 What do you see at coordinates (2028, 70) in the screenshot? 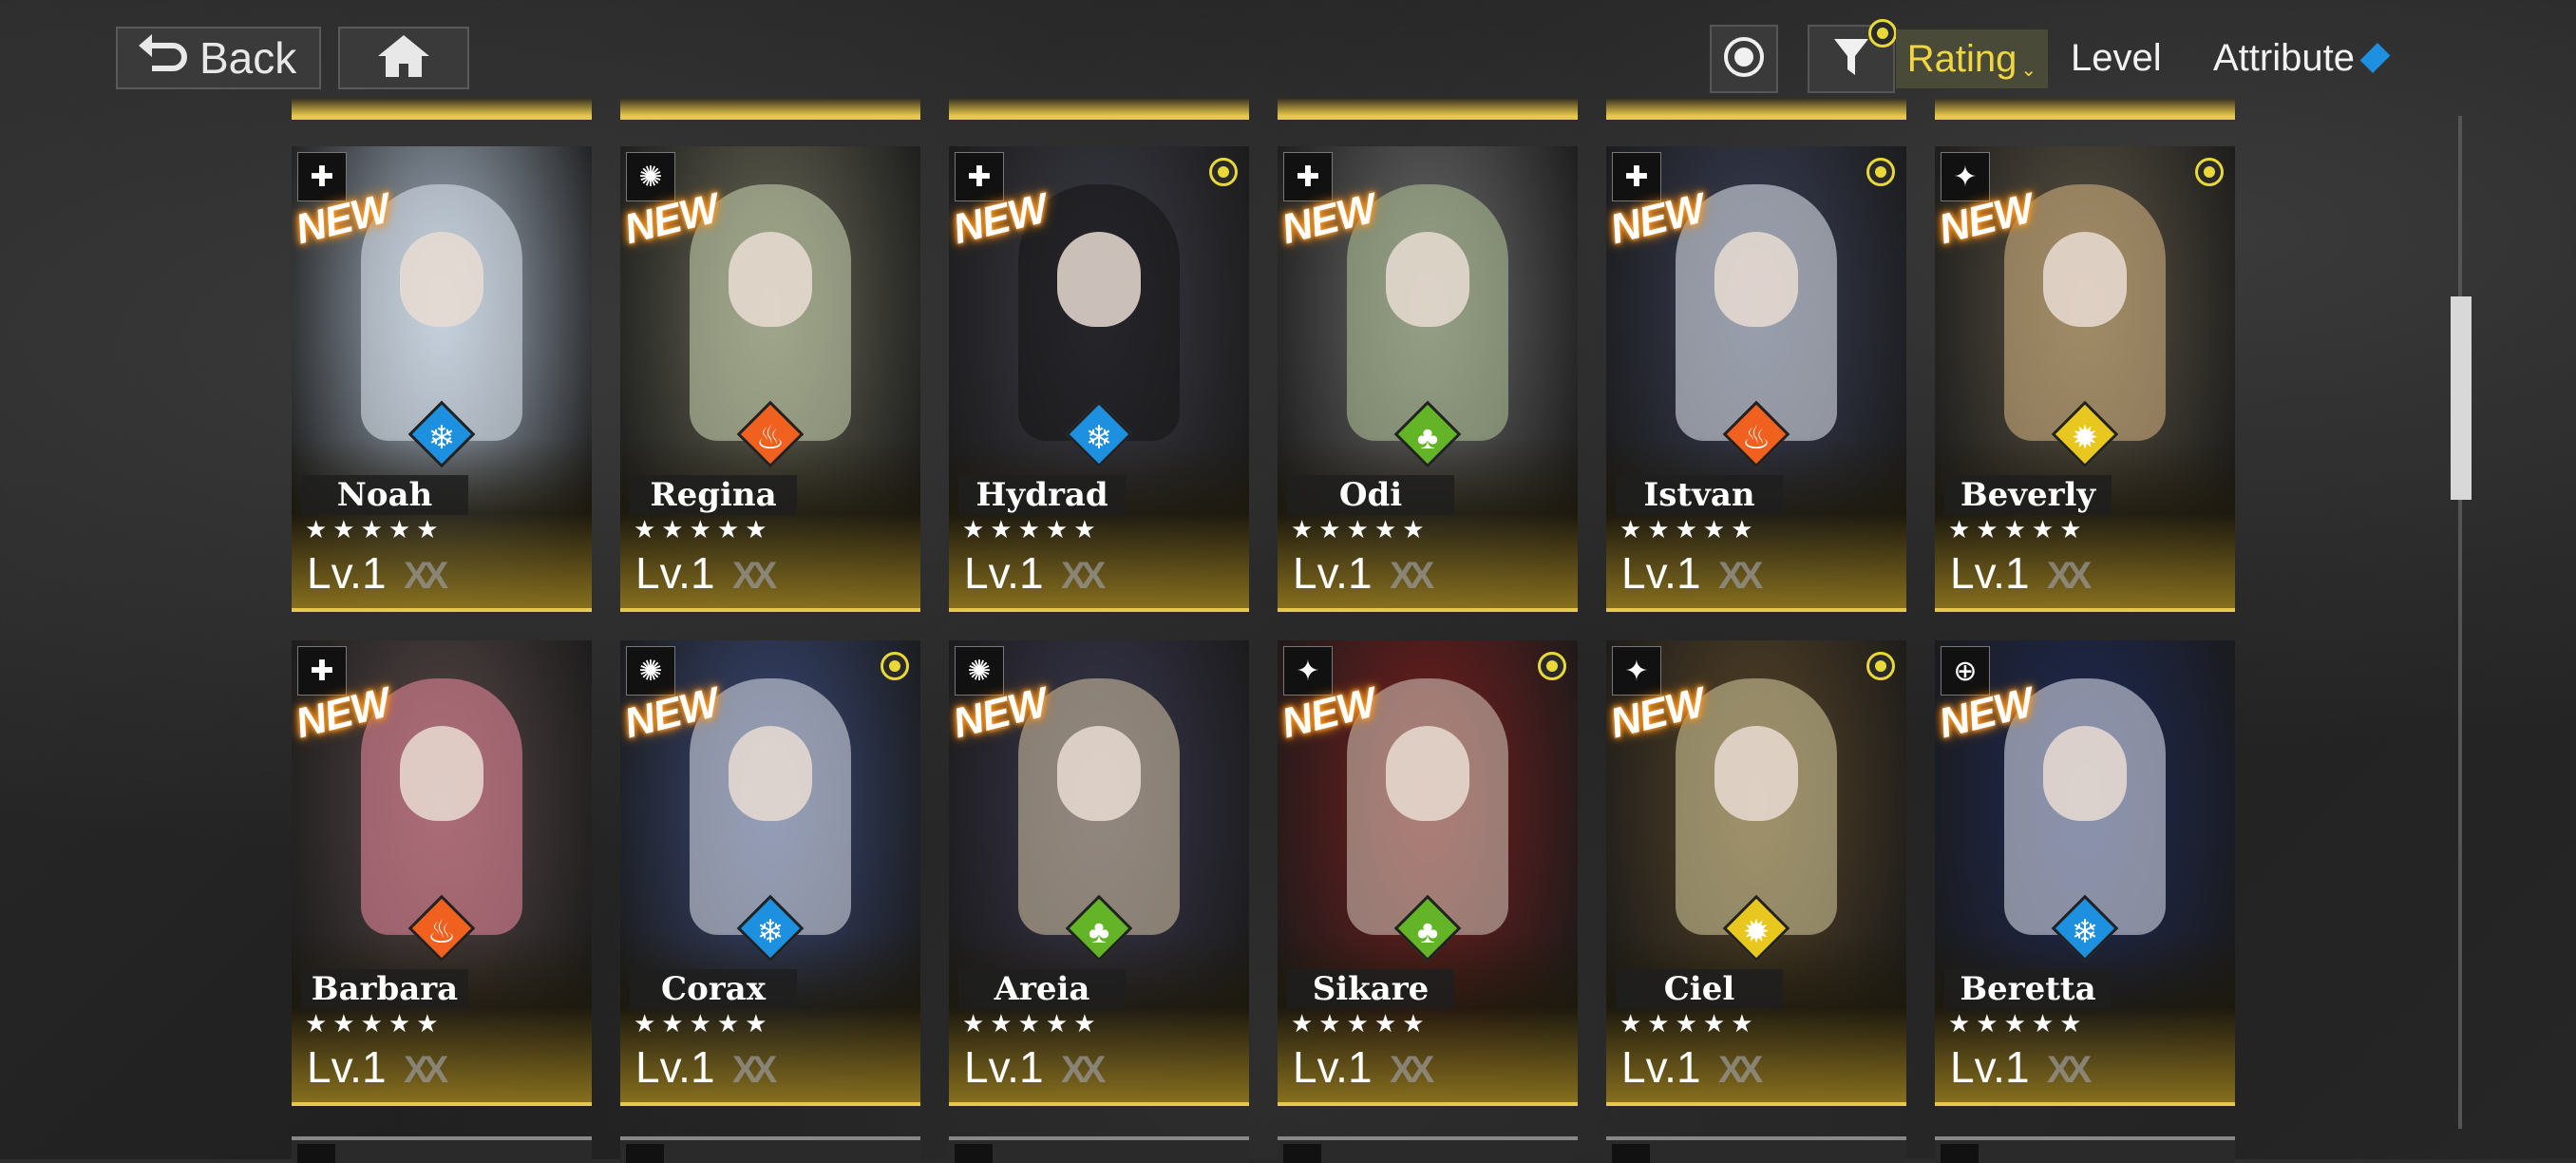
I see `chevron-down-icon: ⌄` at bounding box center [2028, 70].